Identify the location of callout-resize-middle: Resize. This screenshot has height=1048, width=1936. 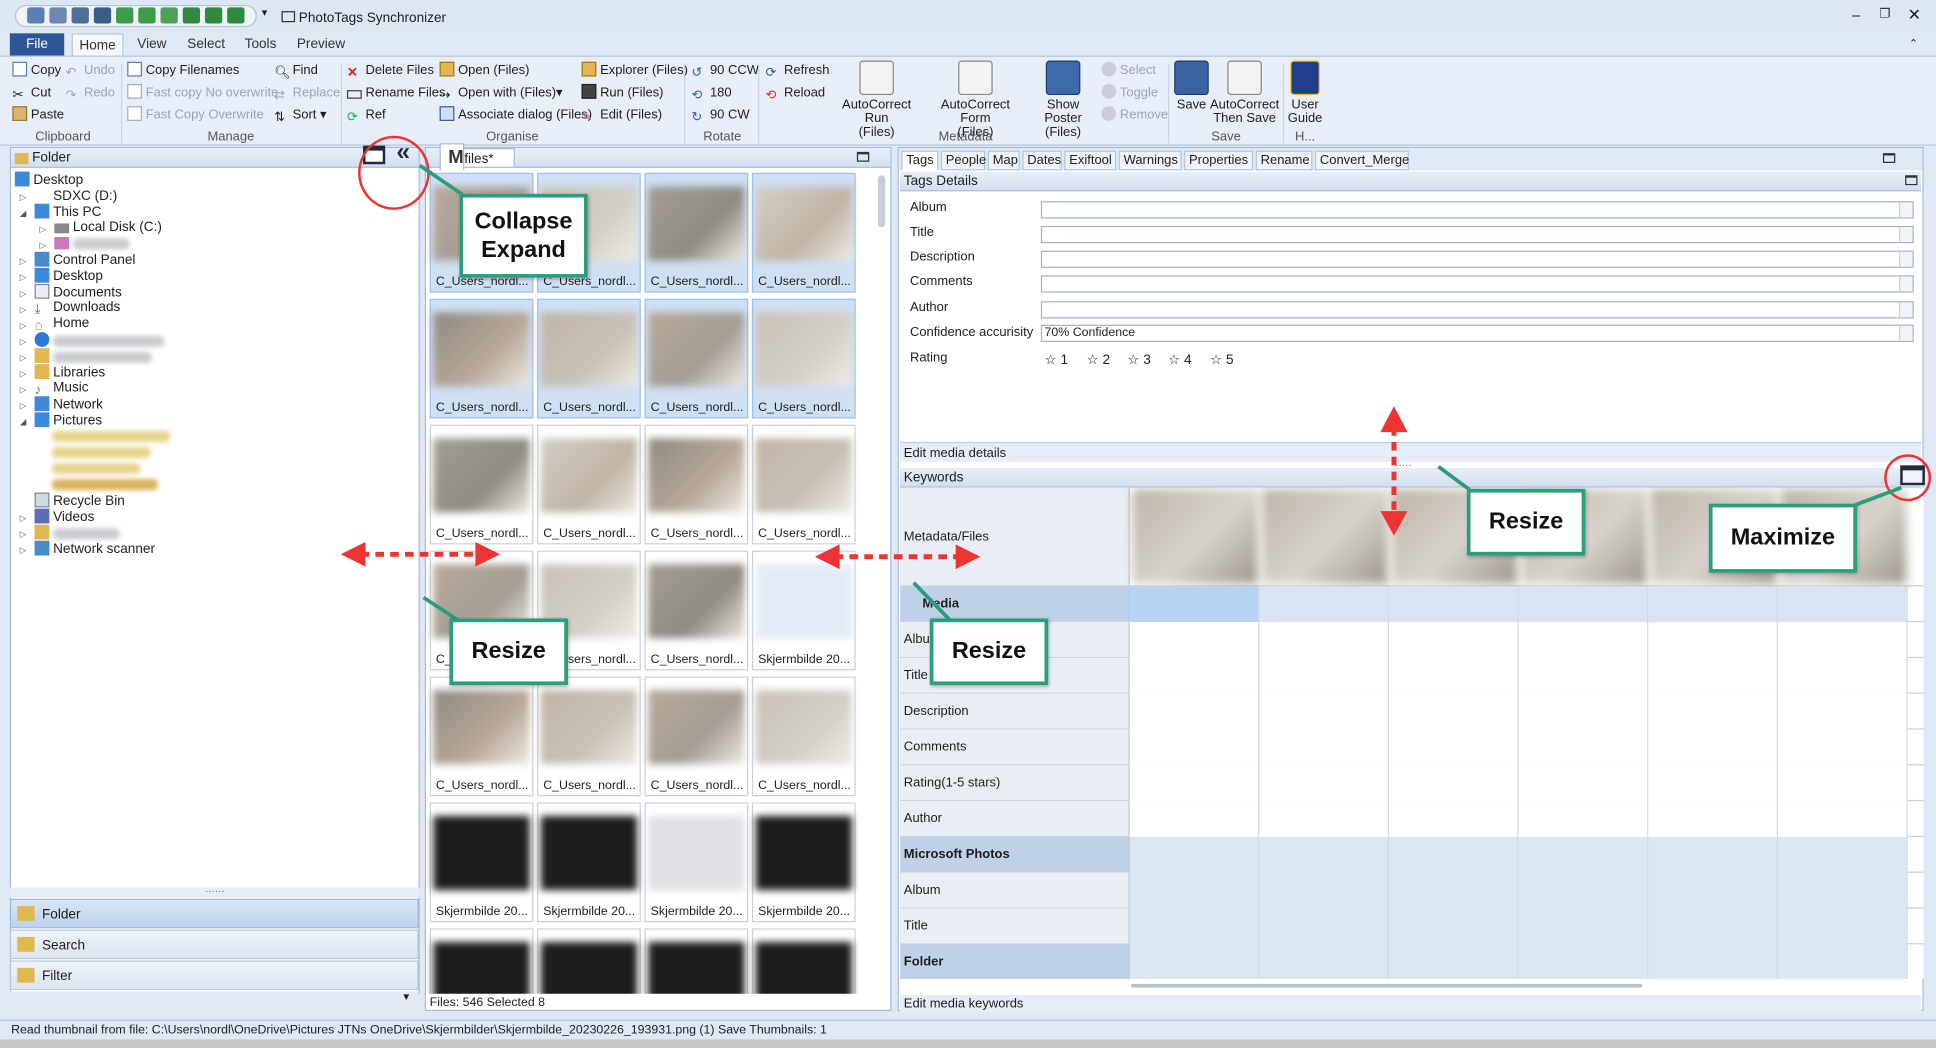
(989, 652).